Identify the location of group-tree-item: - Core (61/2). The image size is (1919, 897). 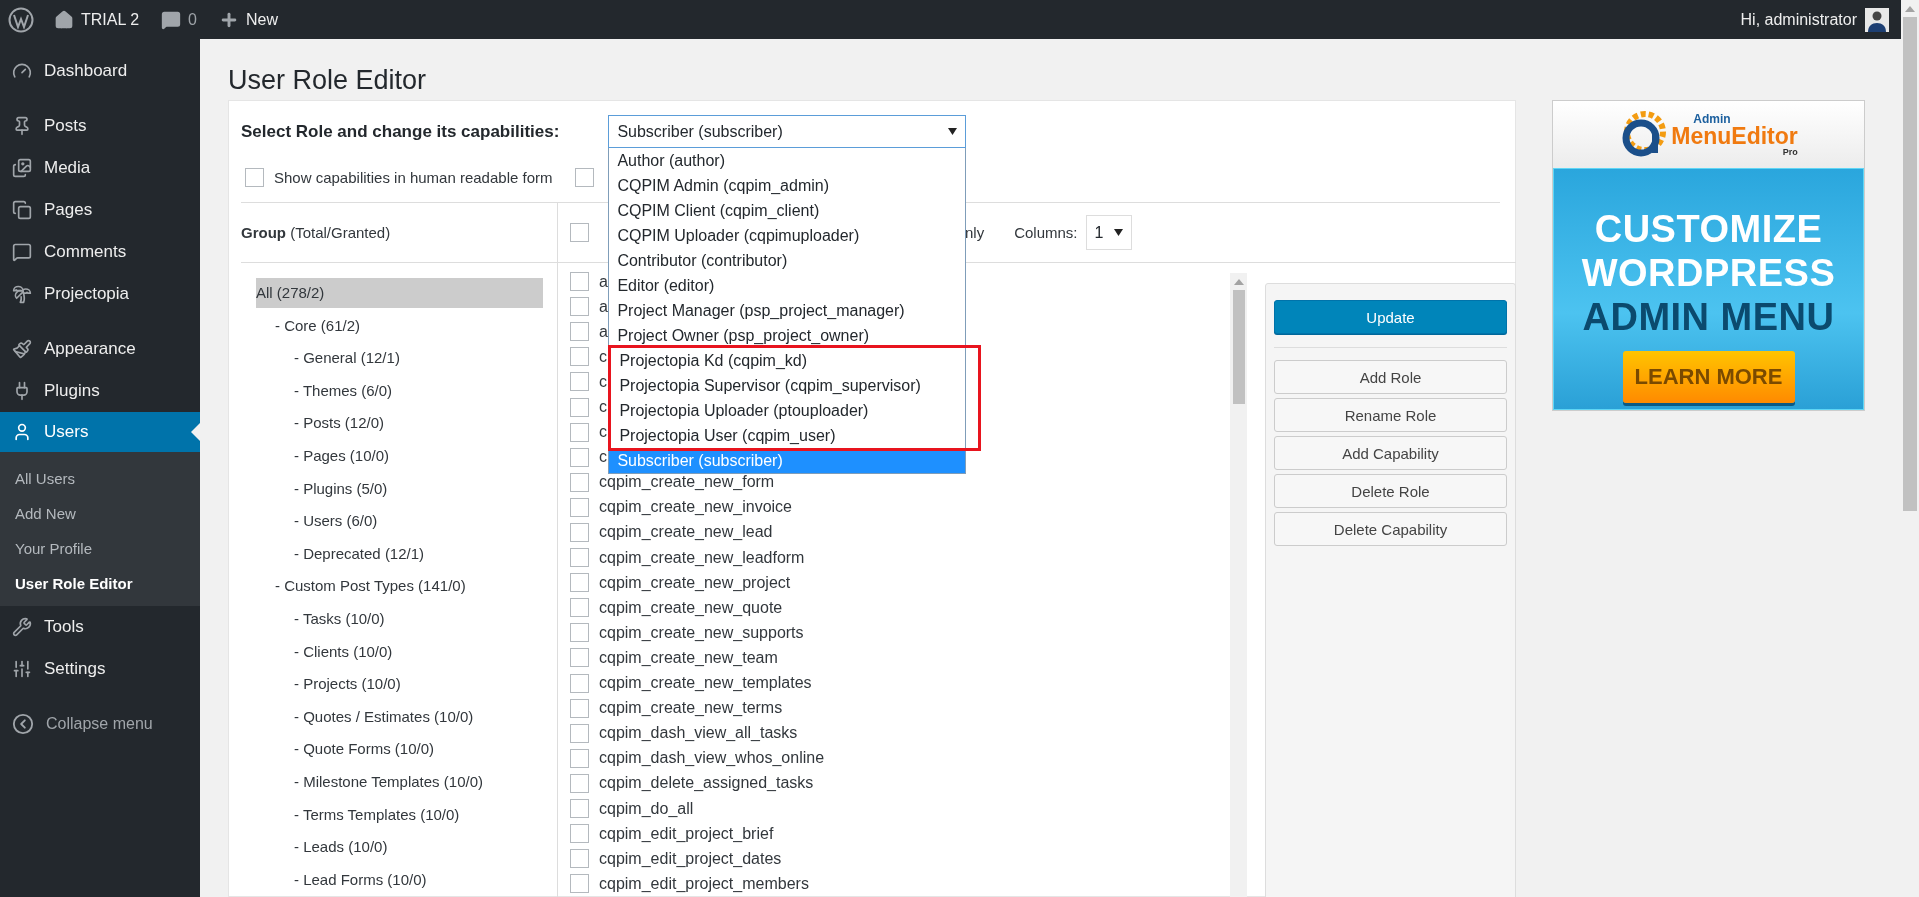
(416, 327).